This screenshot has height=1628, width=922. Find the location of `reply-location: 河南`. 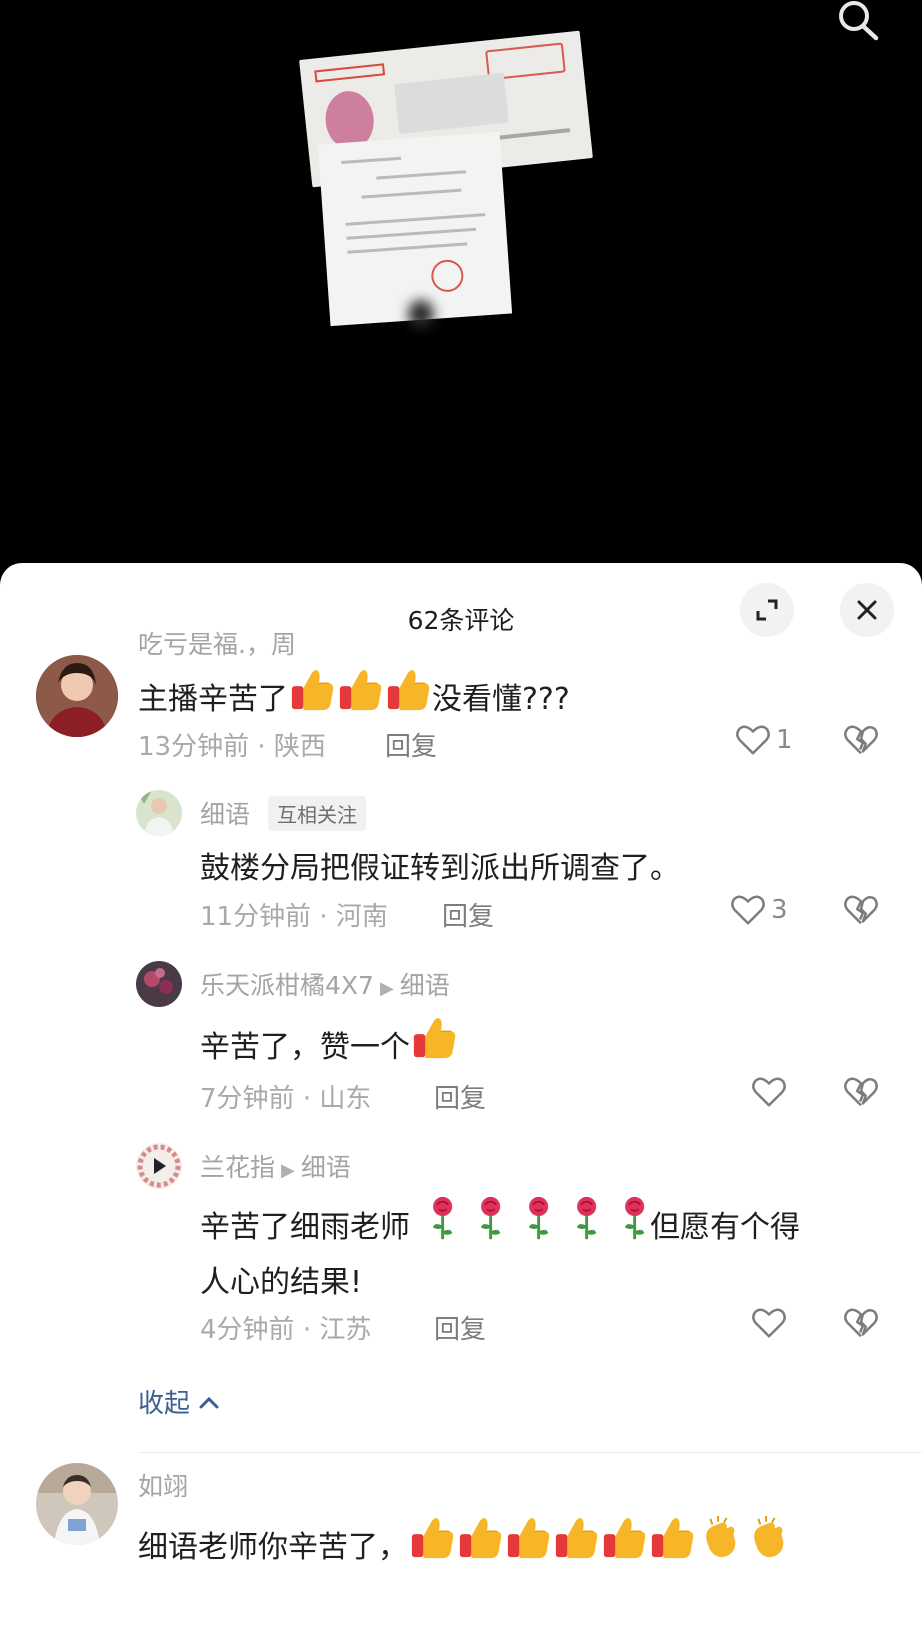

reply-location: 河南 is located at coordinates (361, 917).